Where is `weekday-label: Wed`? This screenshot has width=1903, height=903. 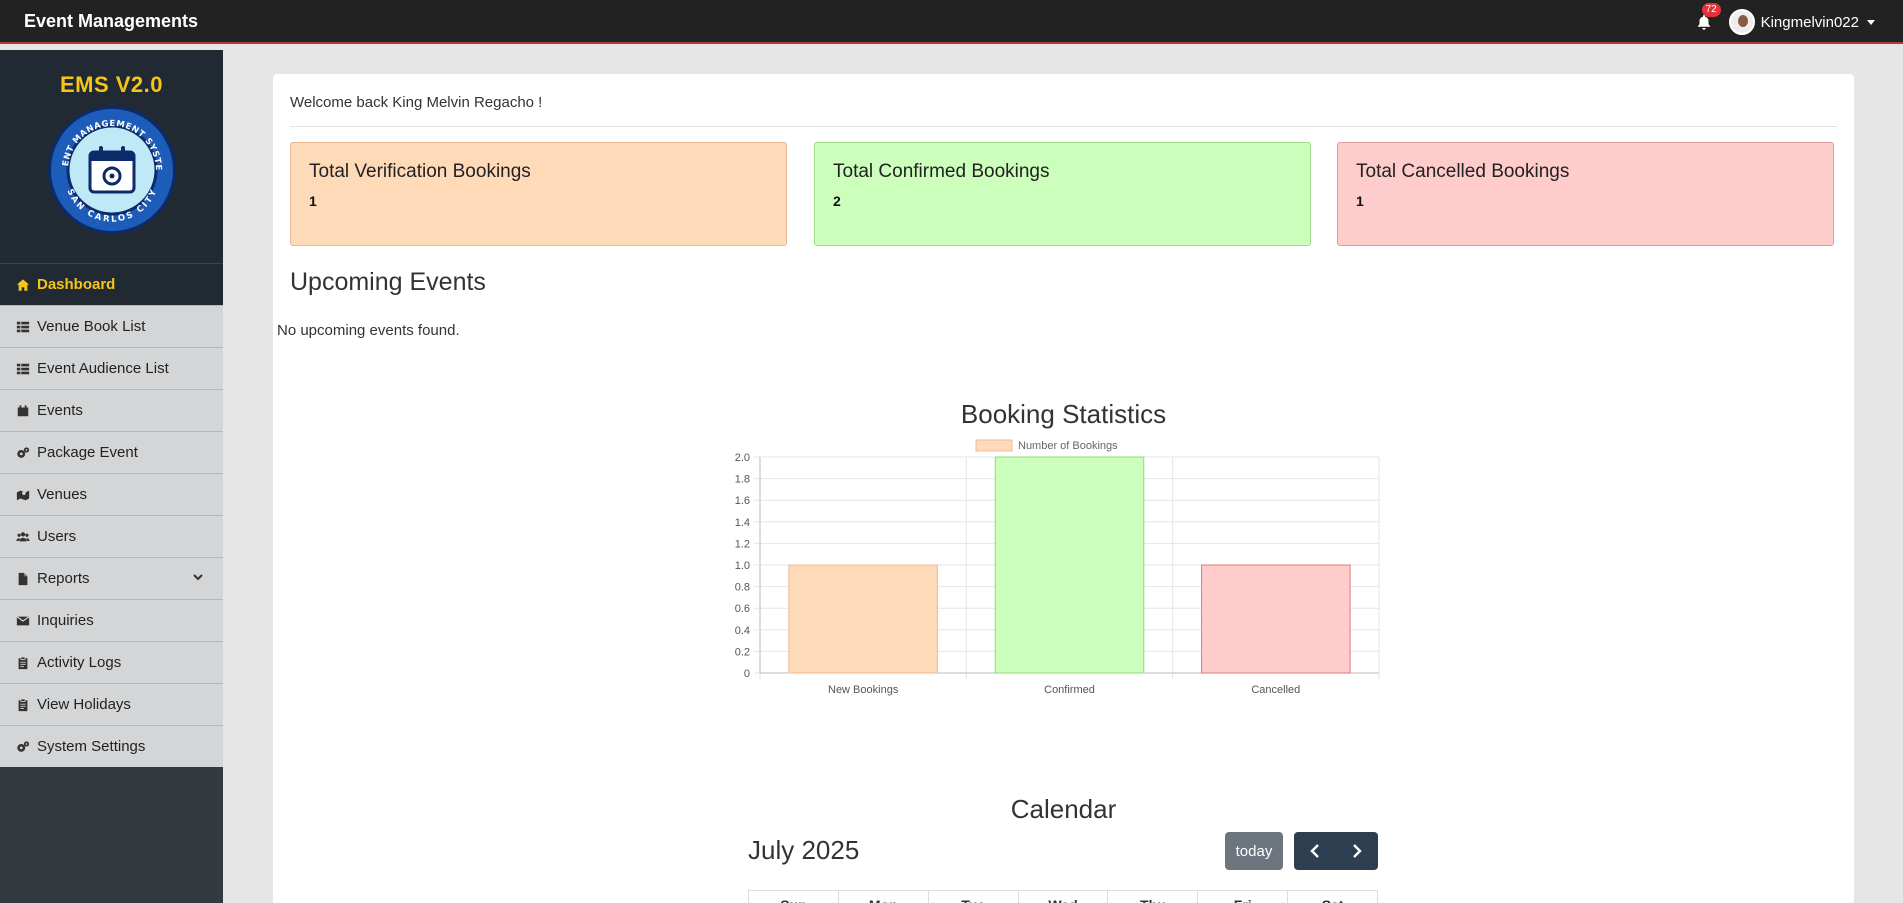
weekday-label: Wed is located at coordinates (1064, 897).